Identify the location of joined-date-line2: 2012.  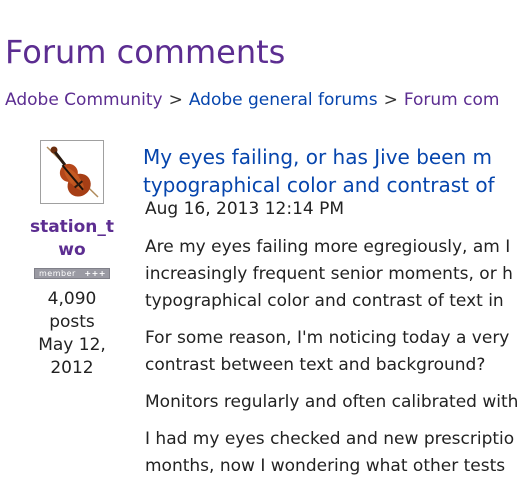
(72, 368).